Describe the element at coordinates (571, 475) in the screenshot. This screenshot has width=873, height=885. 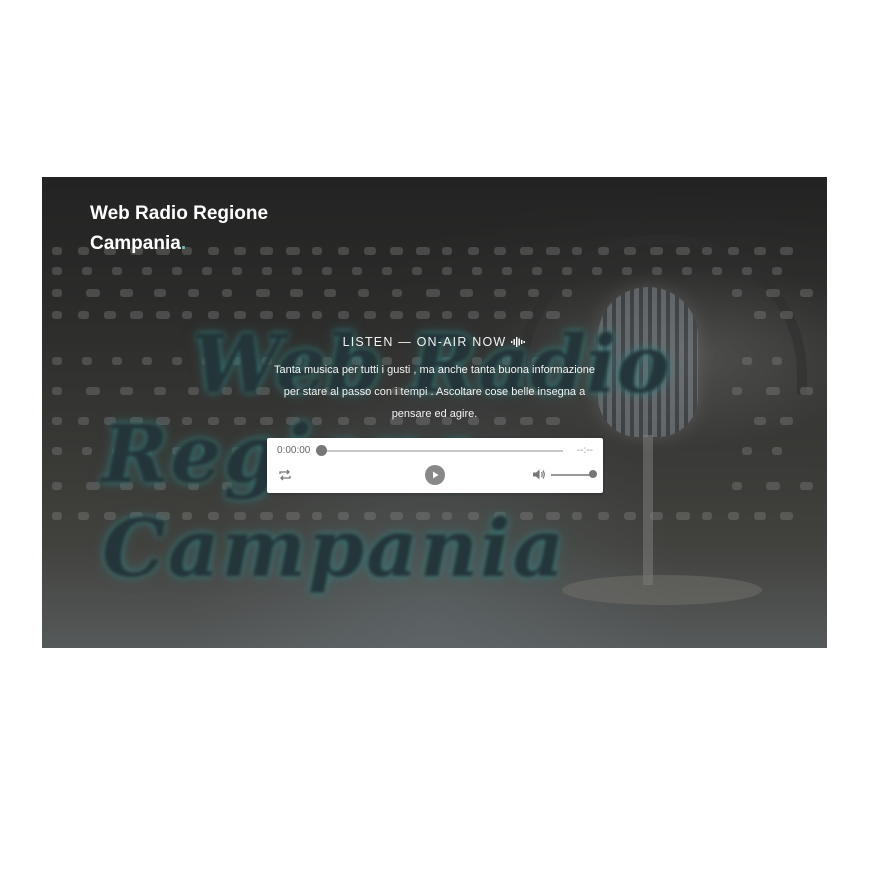
I see `volume-slider-track` at that location.